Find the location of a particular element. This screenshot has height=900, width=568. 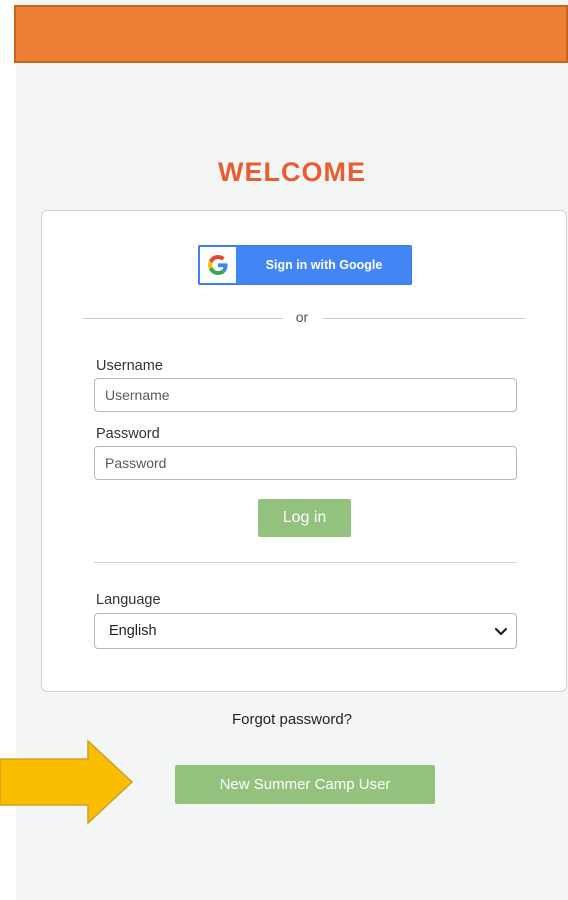

google-g-icon is located at coordinates (218, 265).